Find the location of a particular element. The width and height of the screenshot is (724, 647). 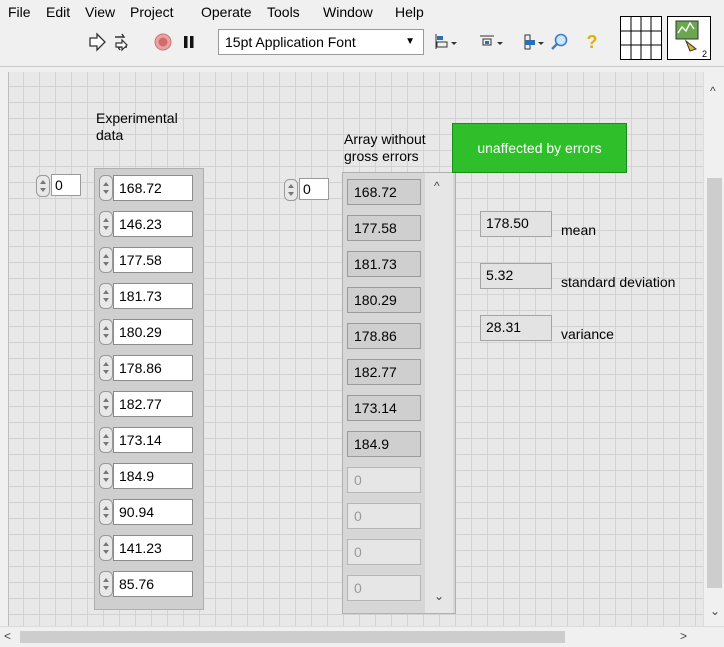

experimental-data-label: Experimental data is located at coordinates (137, 126).